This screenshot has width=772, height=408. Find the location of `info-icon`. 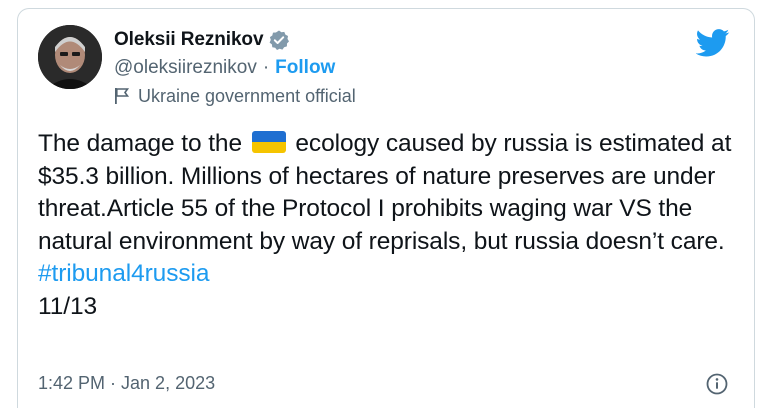

info-icon is located at coordinates (717, 384).